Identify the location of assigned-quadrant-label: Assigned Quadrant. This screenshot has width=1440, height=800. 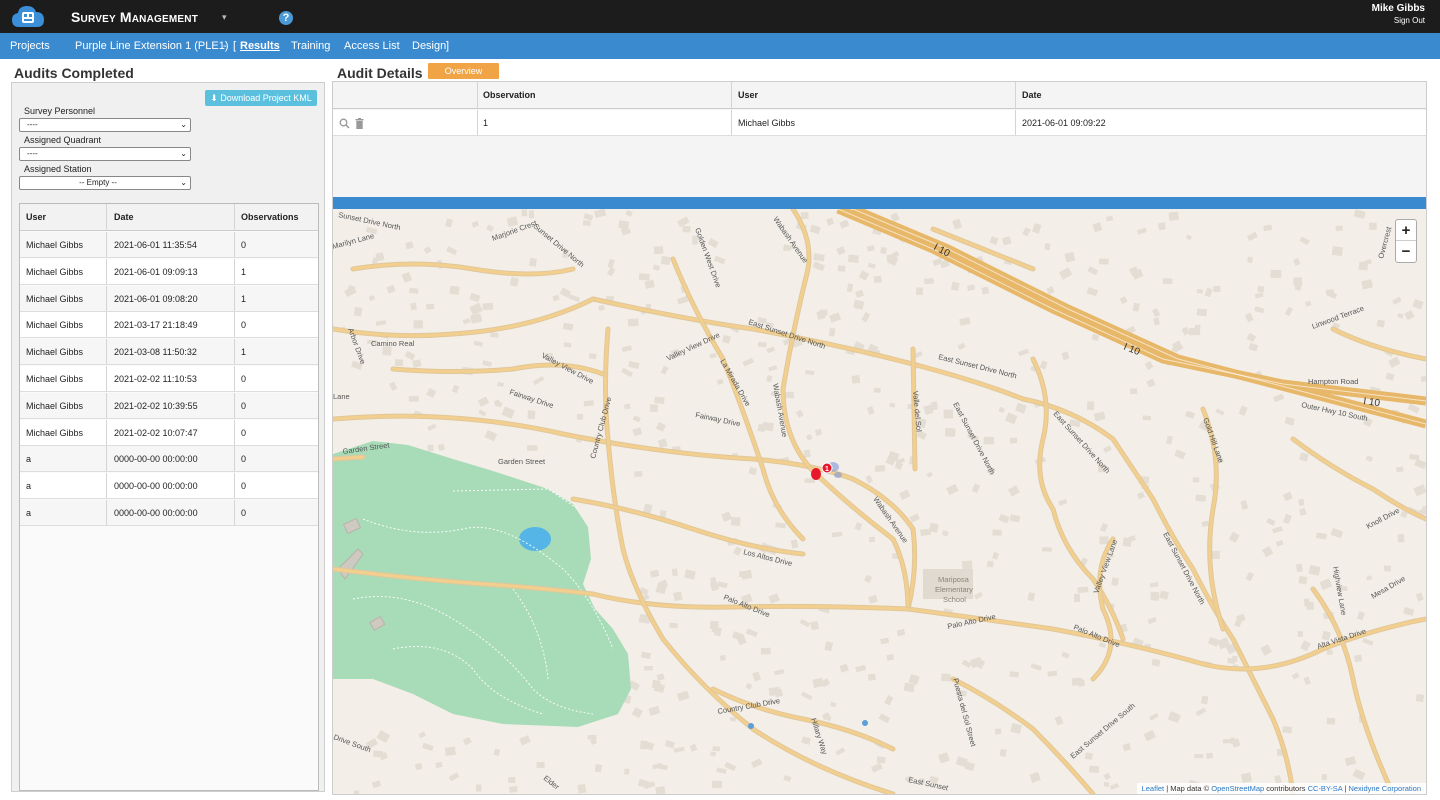
(63, 140).